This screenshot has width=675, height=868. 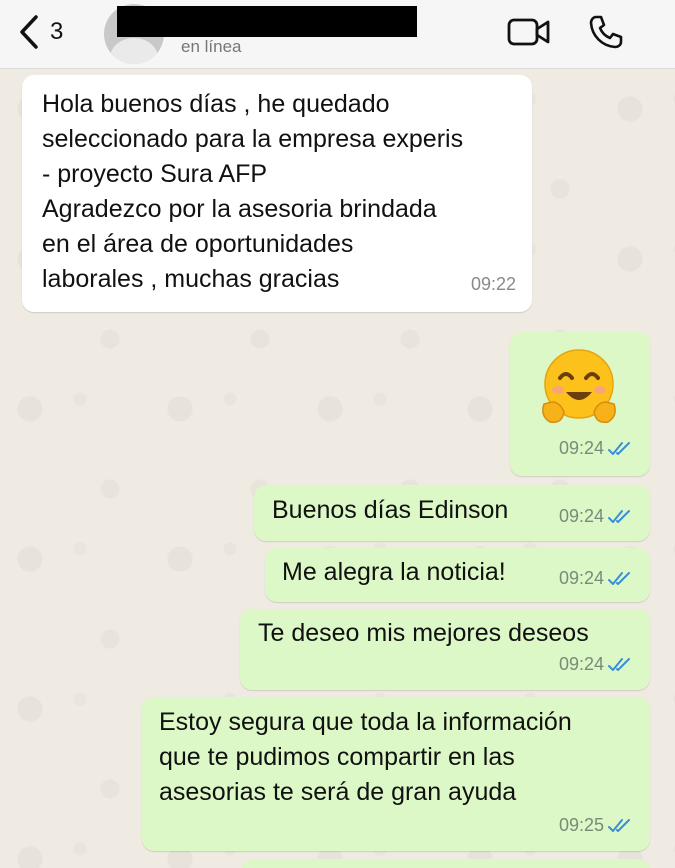 What do you see at coordinates (57, 31) in the screenshot?
I see `unread-count: 3` at bounding box center [57, 31].